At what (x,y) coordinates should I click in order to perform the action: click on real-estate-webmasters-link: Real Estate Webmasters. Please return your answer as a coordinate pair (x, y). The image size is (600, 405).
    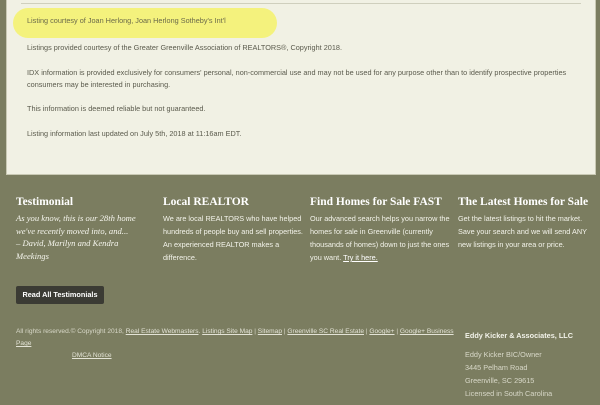
    Looking at the image, I should click on (162, 331).